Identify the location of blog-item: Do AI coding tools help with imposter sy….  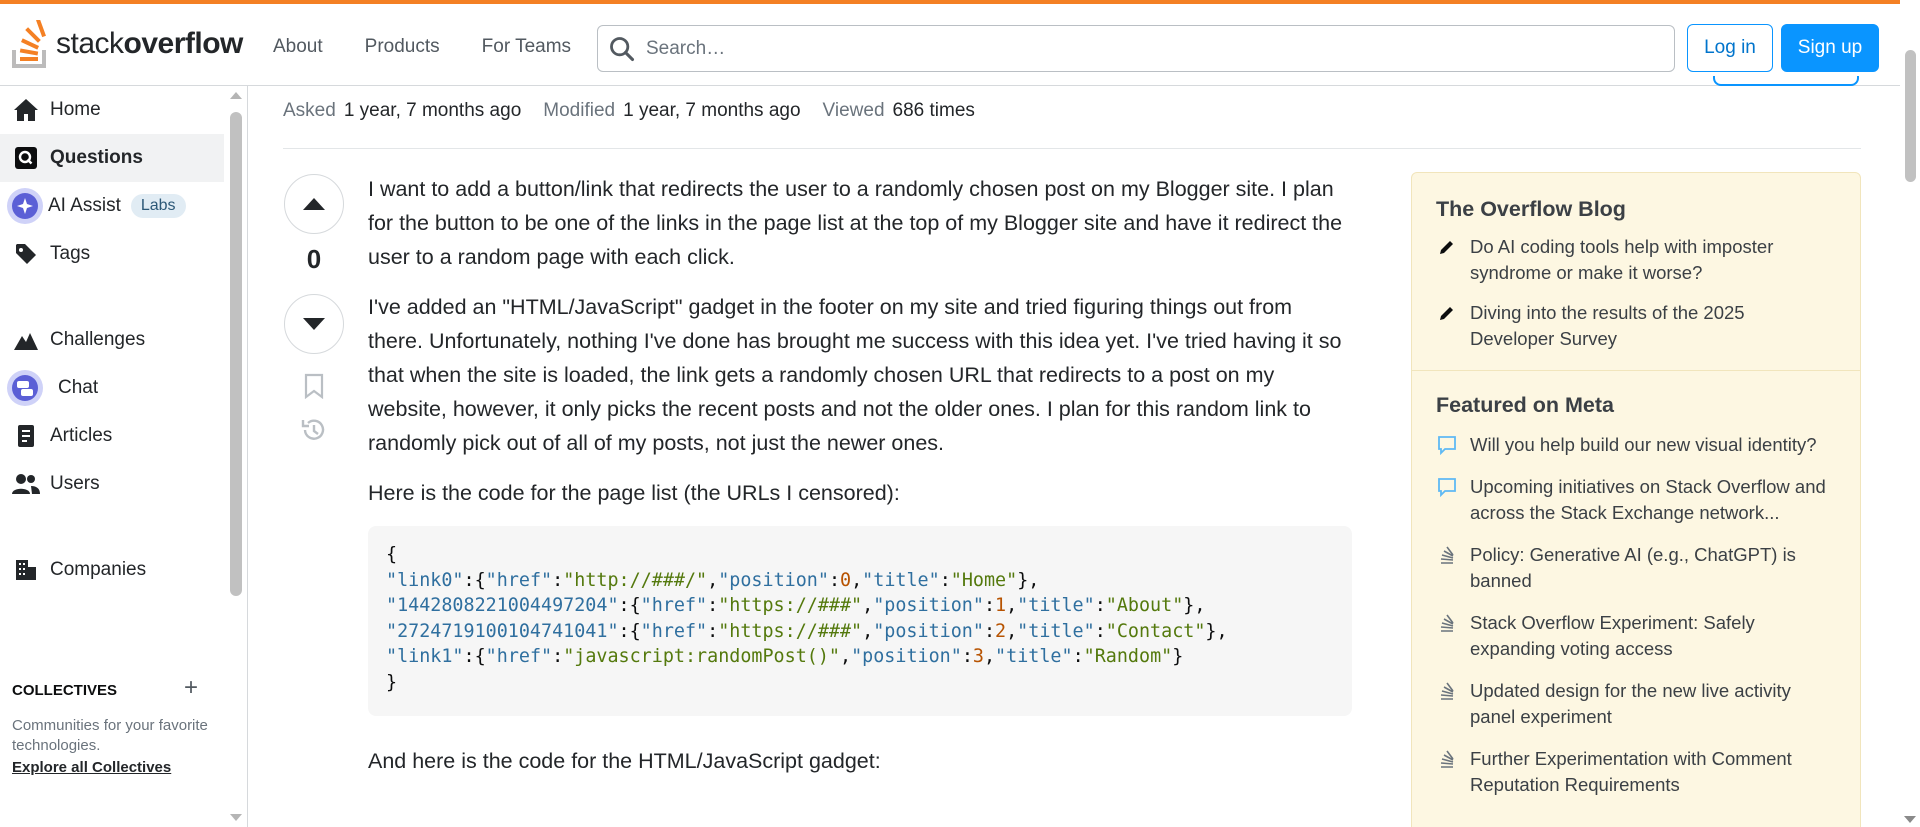
(1636, 260).